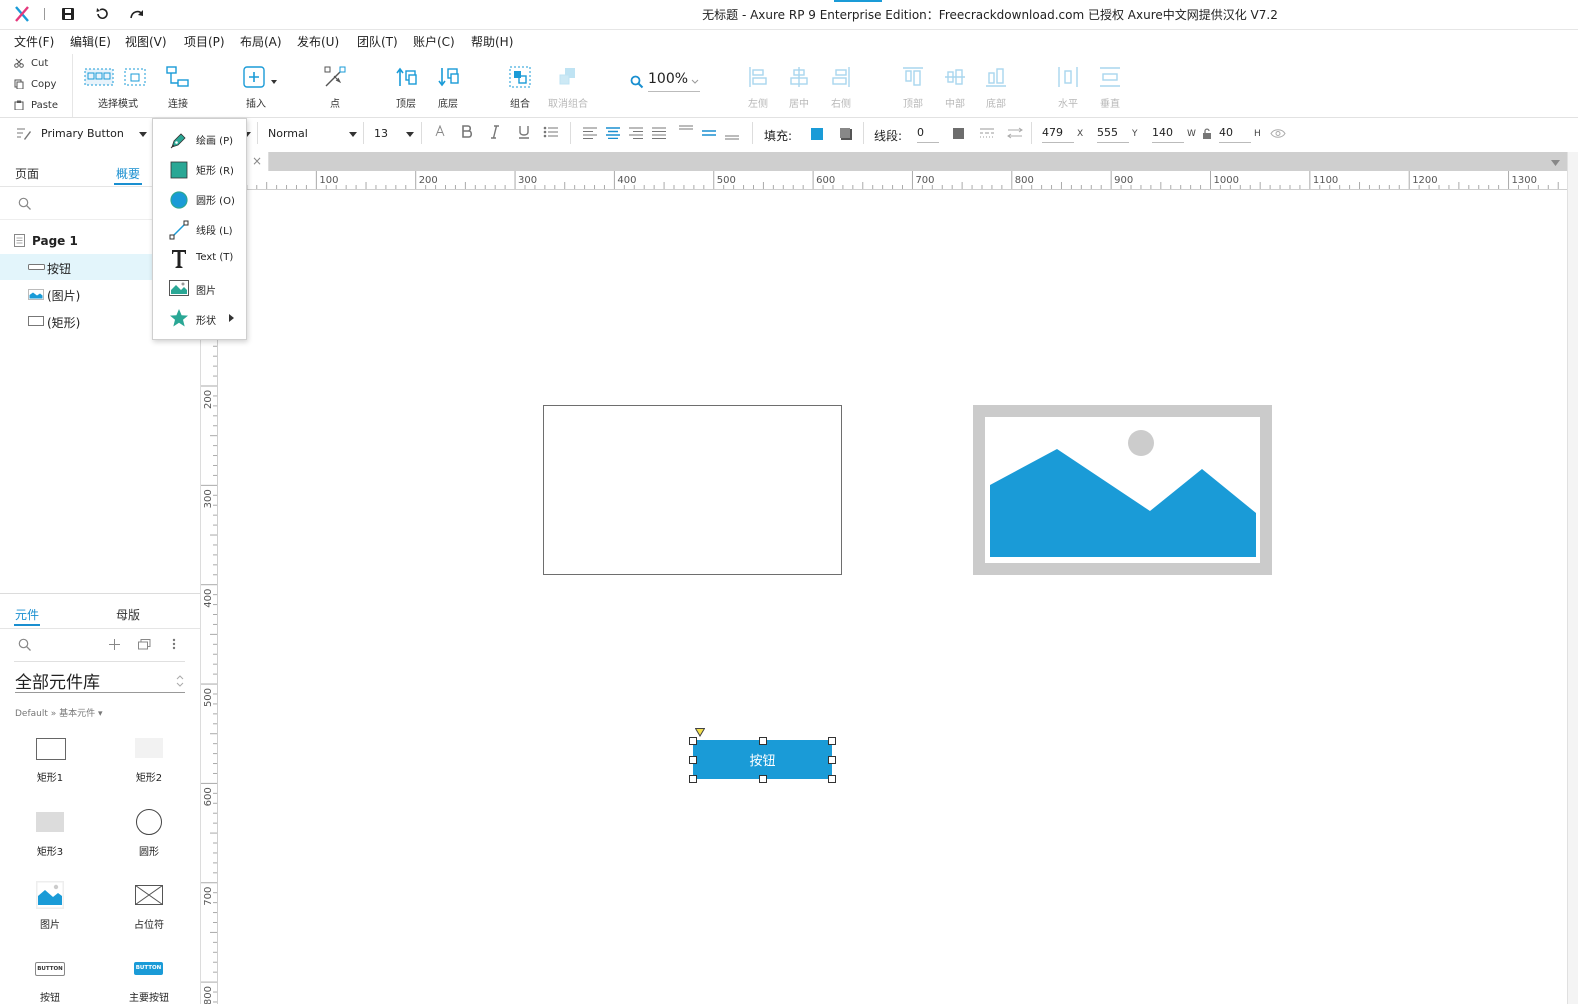 The height and width of the screenshot is (1004, 1578). I want to click on insert-circle: 圆形 (O), so click(199, 199).